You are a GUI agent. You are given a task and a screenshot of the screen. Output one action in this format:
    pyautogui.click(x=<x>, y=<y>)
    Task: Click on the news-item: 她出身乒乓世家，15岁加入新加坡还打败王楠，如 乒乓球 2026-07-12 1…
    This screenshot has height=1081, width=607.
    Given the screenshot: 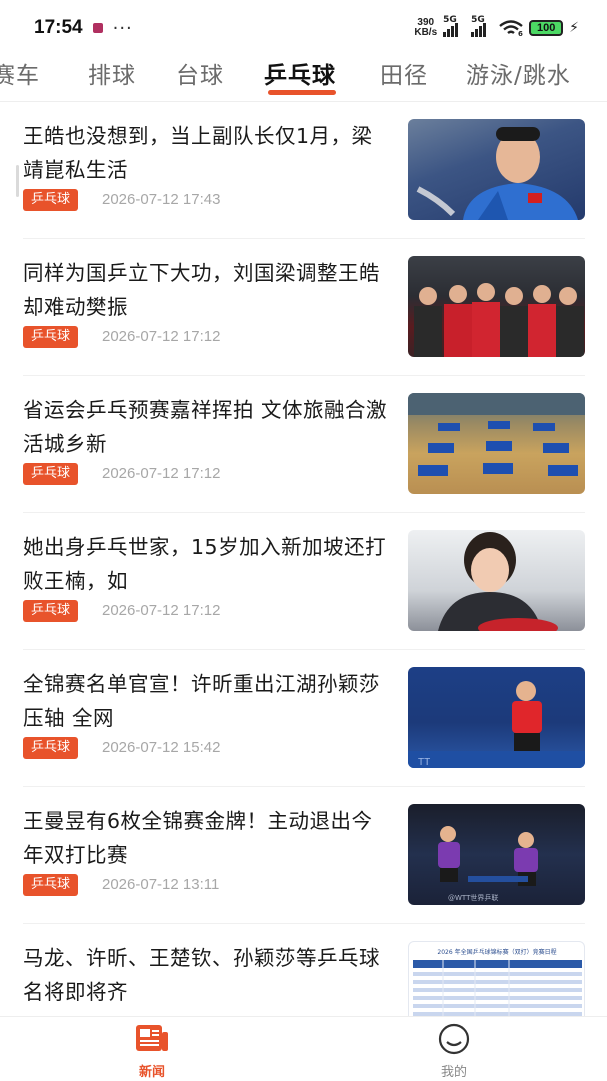 What is the action you would take?
    pyautogui.click(x=303, y=582)
    